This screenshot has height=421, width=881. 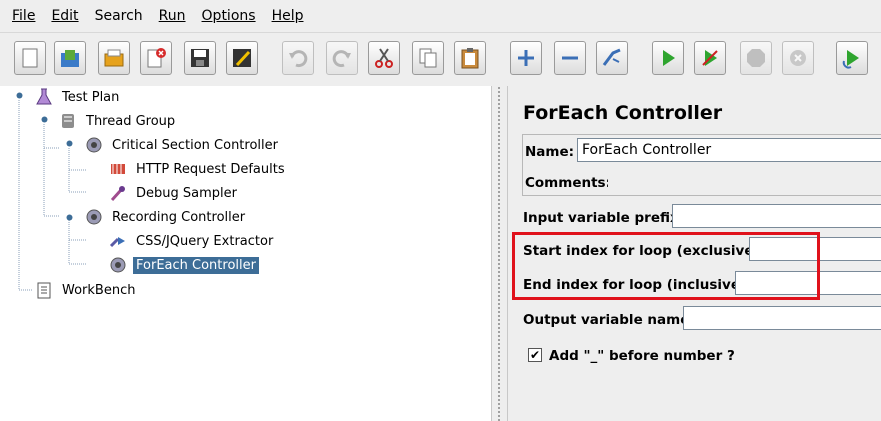 I want to click on save-button, so click(x=200, y=58).